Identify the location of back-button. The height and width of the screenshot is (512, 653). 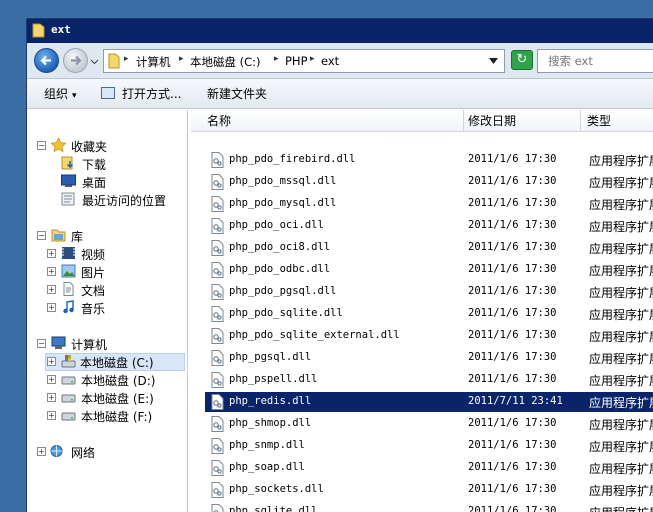
(46, 60).